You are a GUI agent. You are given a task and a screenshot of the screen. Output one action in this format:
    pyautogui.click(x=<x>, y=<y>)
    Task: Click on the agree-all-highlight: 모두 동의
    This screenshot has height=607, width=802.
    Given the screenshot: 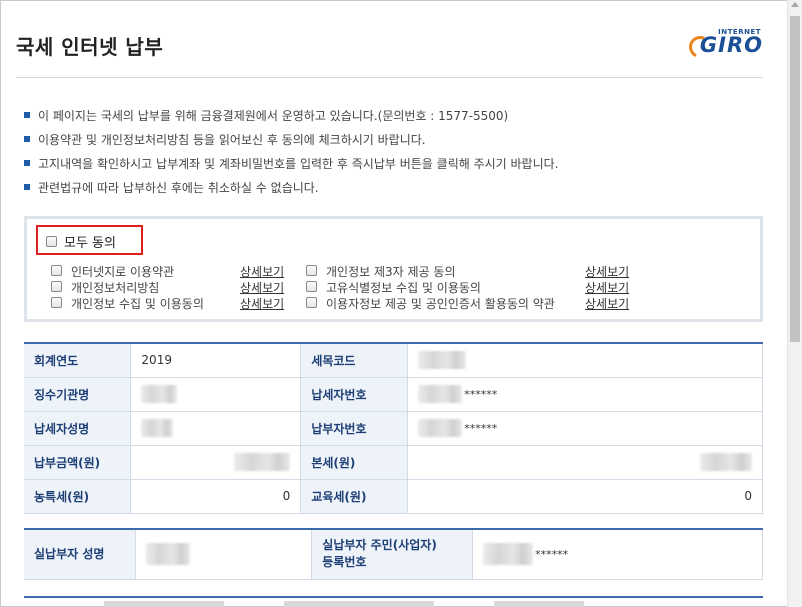 What is the action you would take?
    pyautogui.click(x=89, y=240)
    